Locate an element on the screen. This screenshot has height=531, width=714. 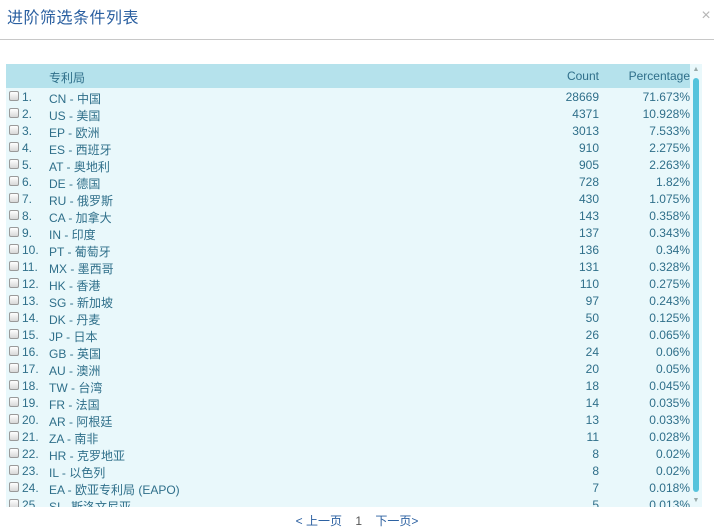
table-row: 12. HK - 香港 110 0.275% is located at coordinates (348, 284).